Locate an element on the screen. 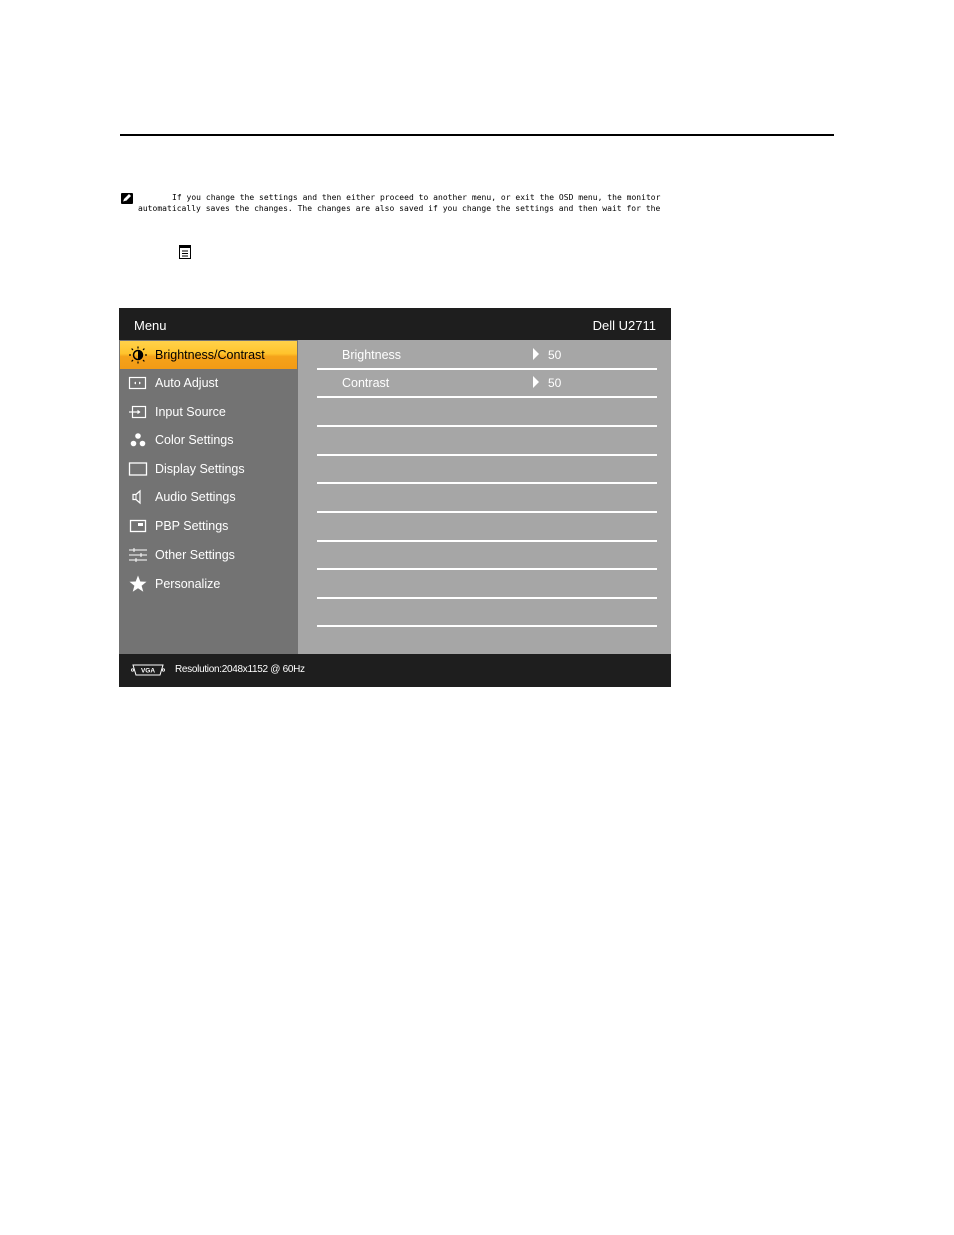 Image resolution: width=954 pixels, height=1235 pixels. color-dots-icon is located at coordinates (138, 440).